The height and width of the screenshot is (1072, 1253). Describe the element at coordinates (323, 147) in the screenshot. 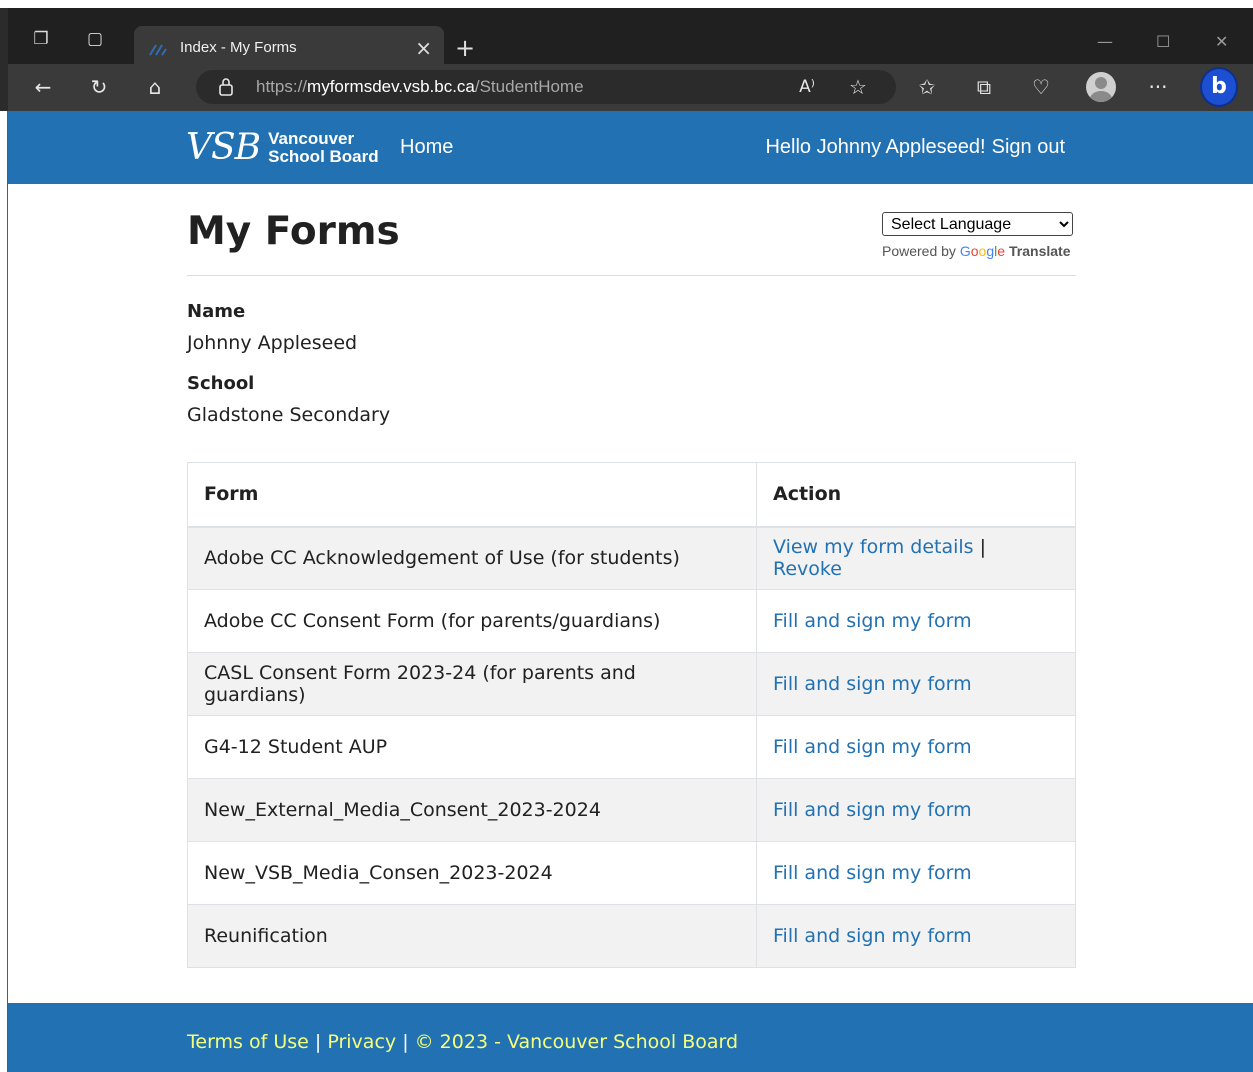

I see `logo-wordmark: Vancouver School Board` at that location.